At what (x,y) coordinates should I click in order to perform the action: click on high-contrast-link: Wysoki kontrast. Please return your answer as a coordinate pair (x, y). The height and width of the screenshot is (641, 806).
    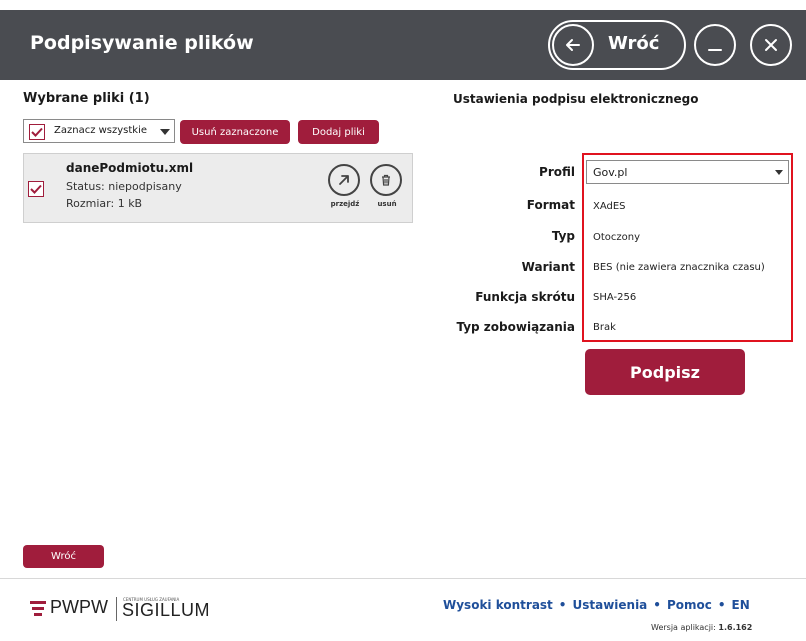
    Looking at the image, I should click on (498, 605).